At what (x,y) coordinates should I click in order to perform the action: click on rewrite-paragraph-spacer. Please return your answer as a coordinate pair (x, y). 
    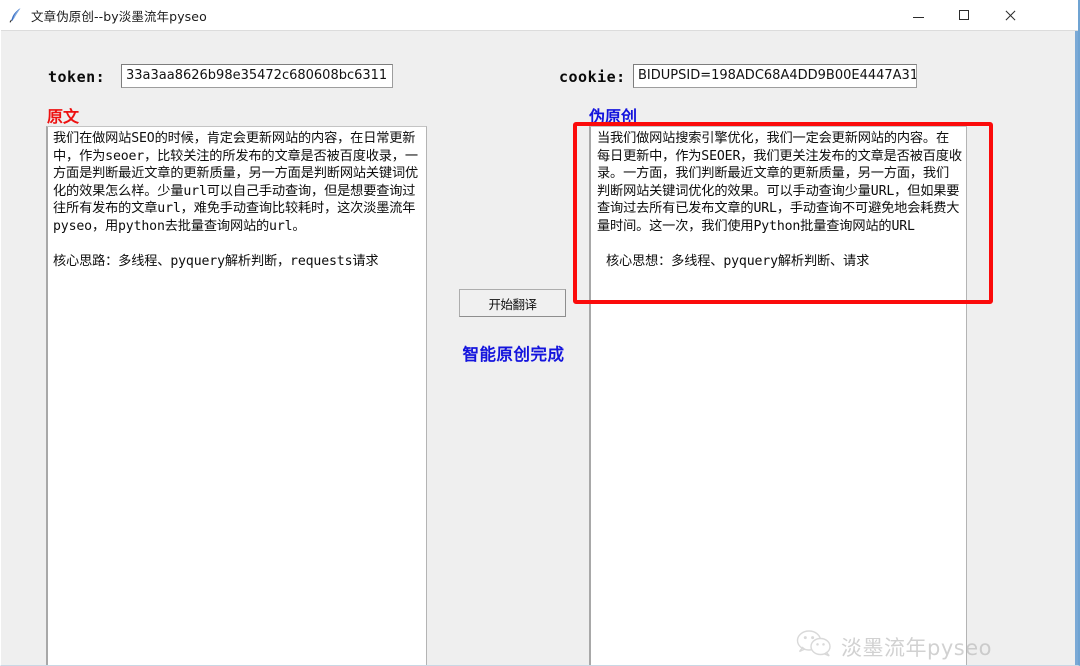
    Looking at the image, I should click on (779, 245).